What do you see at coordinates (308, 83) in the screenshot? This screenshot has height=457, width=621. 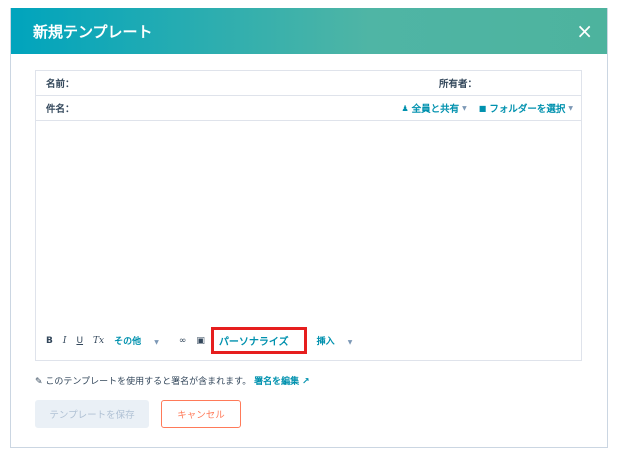 I see `name-row: 名前： 所有者：` at bounding box center [308, 83].